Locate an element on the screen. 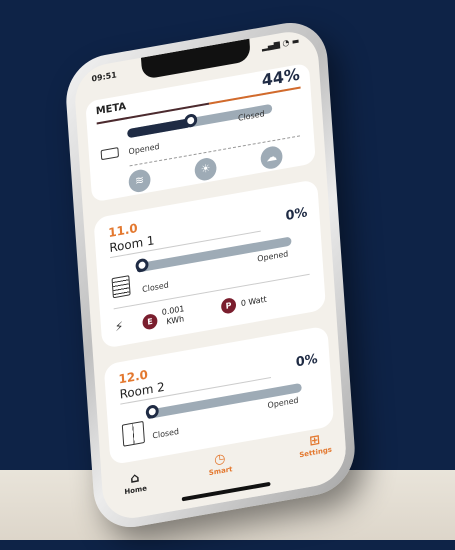 This screenshot has width=455, height=550. meta-panel: META 44% Opened Closed ≋ ☀ ☁ is located at coordinates (200, 132).